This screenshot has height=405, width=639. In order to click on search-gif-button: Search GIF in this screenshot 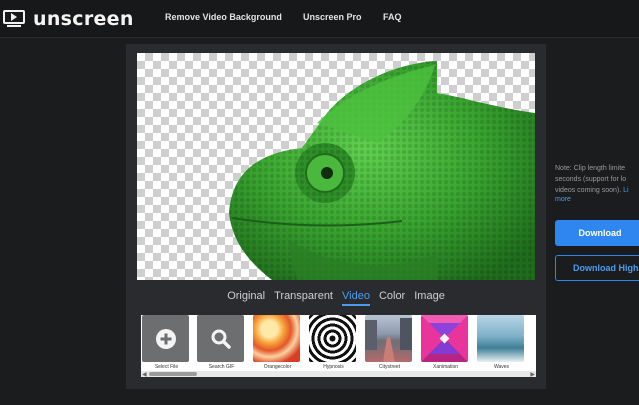, I will do `click(221, 342)`.